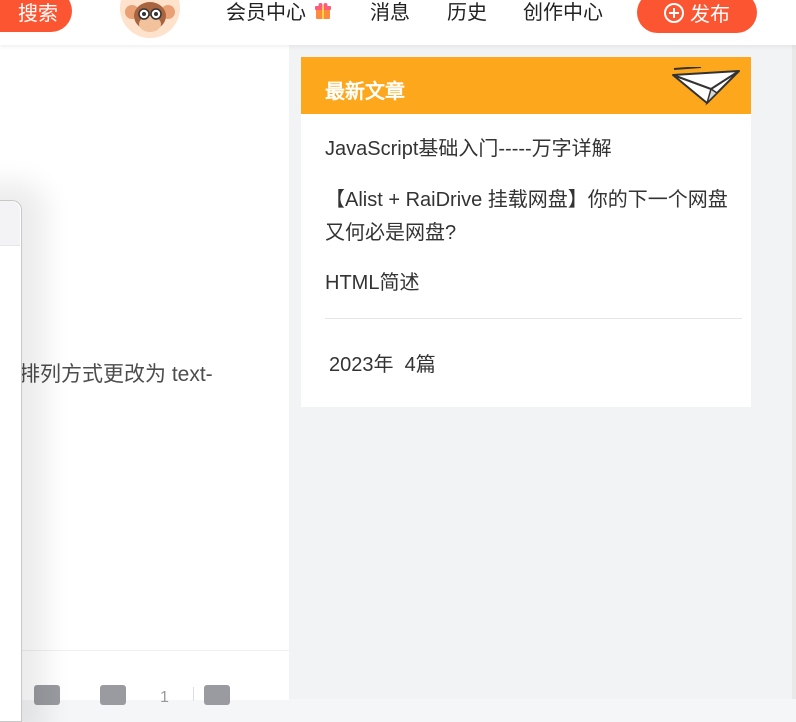  Describe the element at coordinates (526, 85) in the screenshot. I see `latest-articles-header: 最新文章` at that location.